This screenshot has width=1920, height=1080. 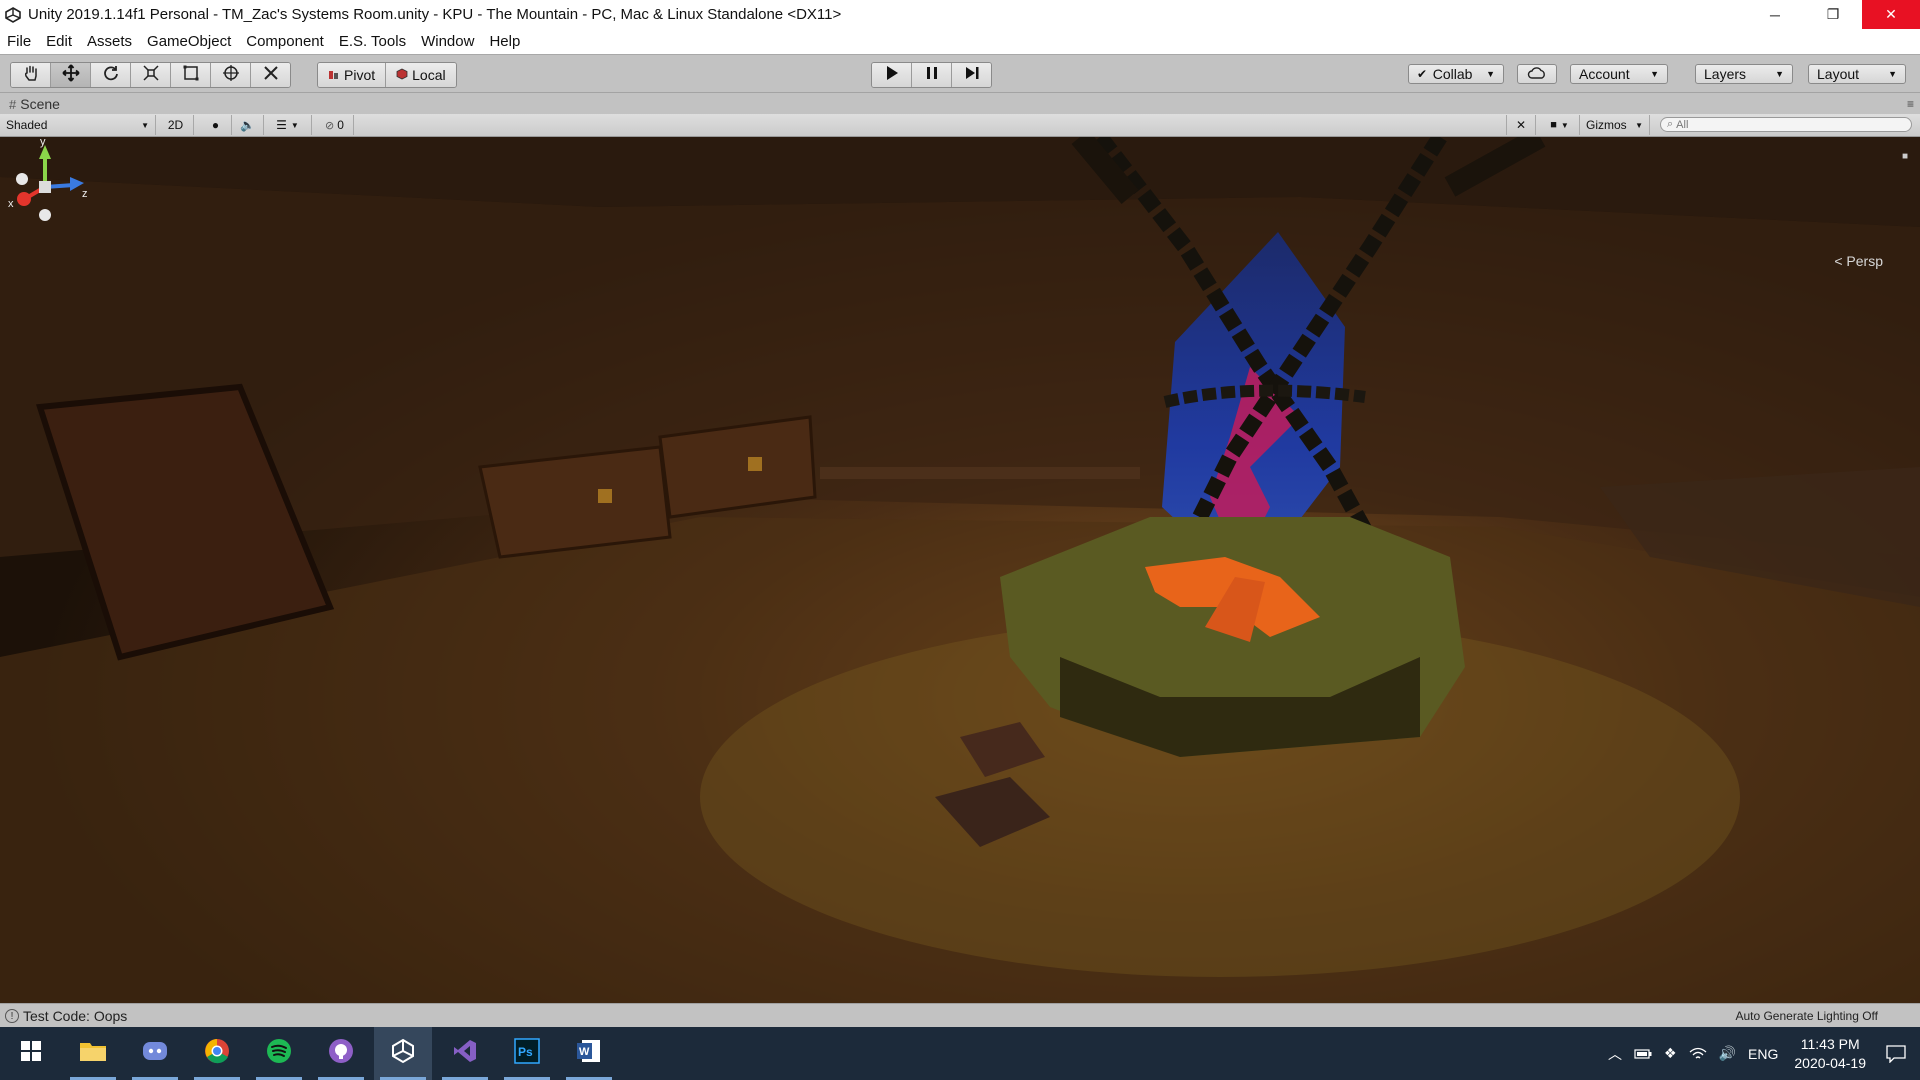 I want to click on toggle-2d-button: 2D, so click(x=176, y=125).